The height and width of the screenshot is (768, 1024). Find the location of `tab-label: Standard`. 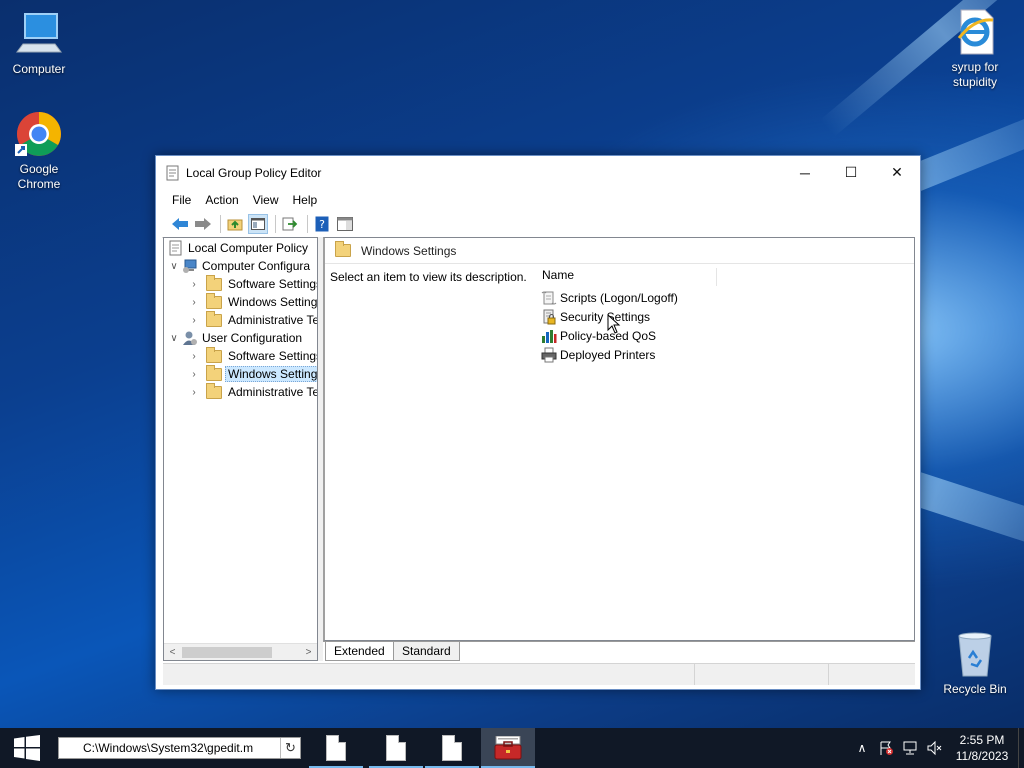

tab-label: Standard is located at coordinates (426, 651).